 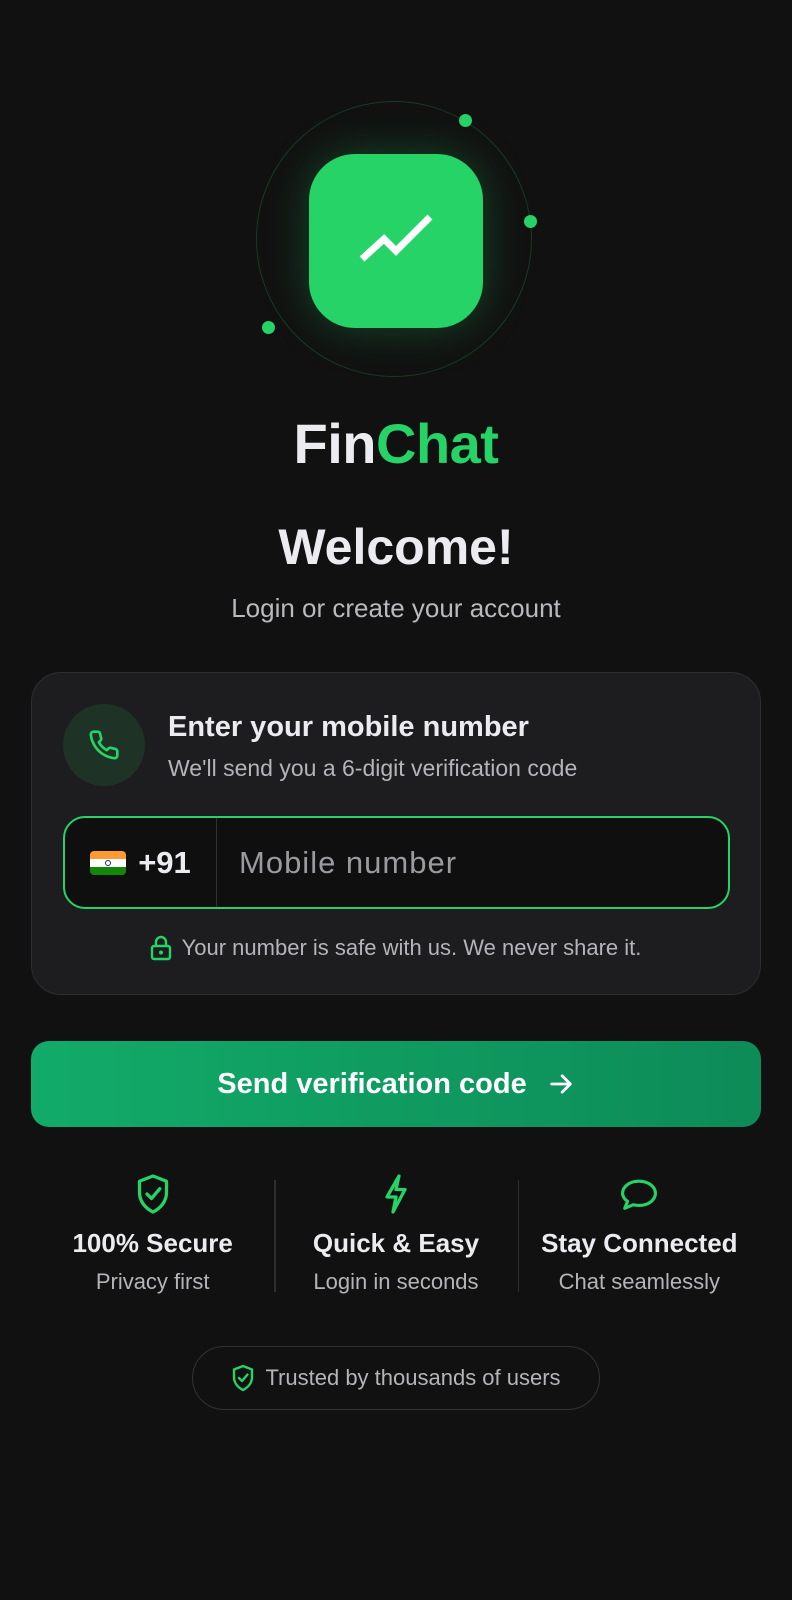 I want to click on brand-name: FinChat, so click(x=396, y=444).